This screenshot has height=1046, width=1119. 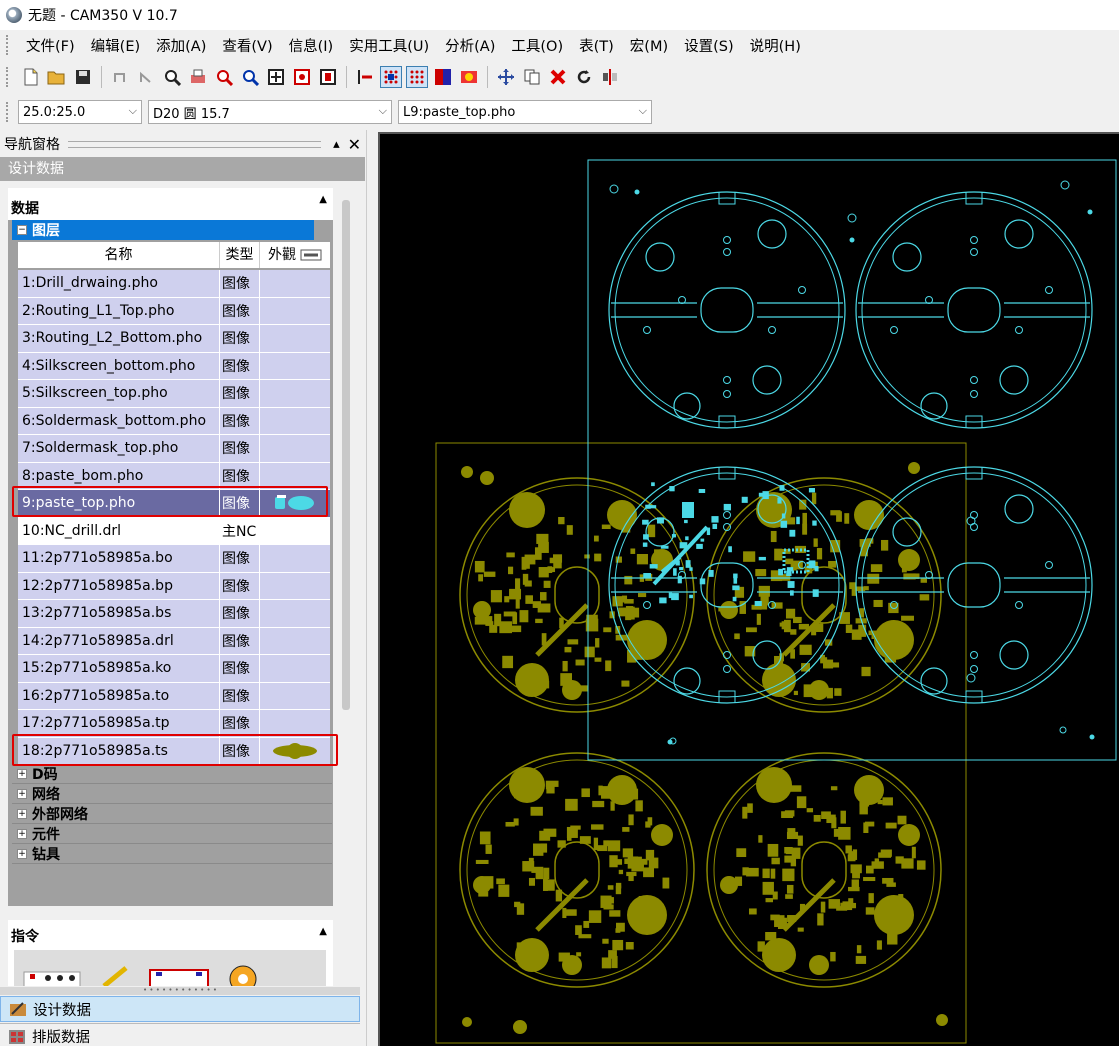 I want to click on menu-help: 说明(H), so click(x=775, y=45).